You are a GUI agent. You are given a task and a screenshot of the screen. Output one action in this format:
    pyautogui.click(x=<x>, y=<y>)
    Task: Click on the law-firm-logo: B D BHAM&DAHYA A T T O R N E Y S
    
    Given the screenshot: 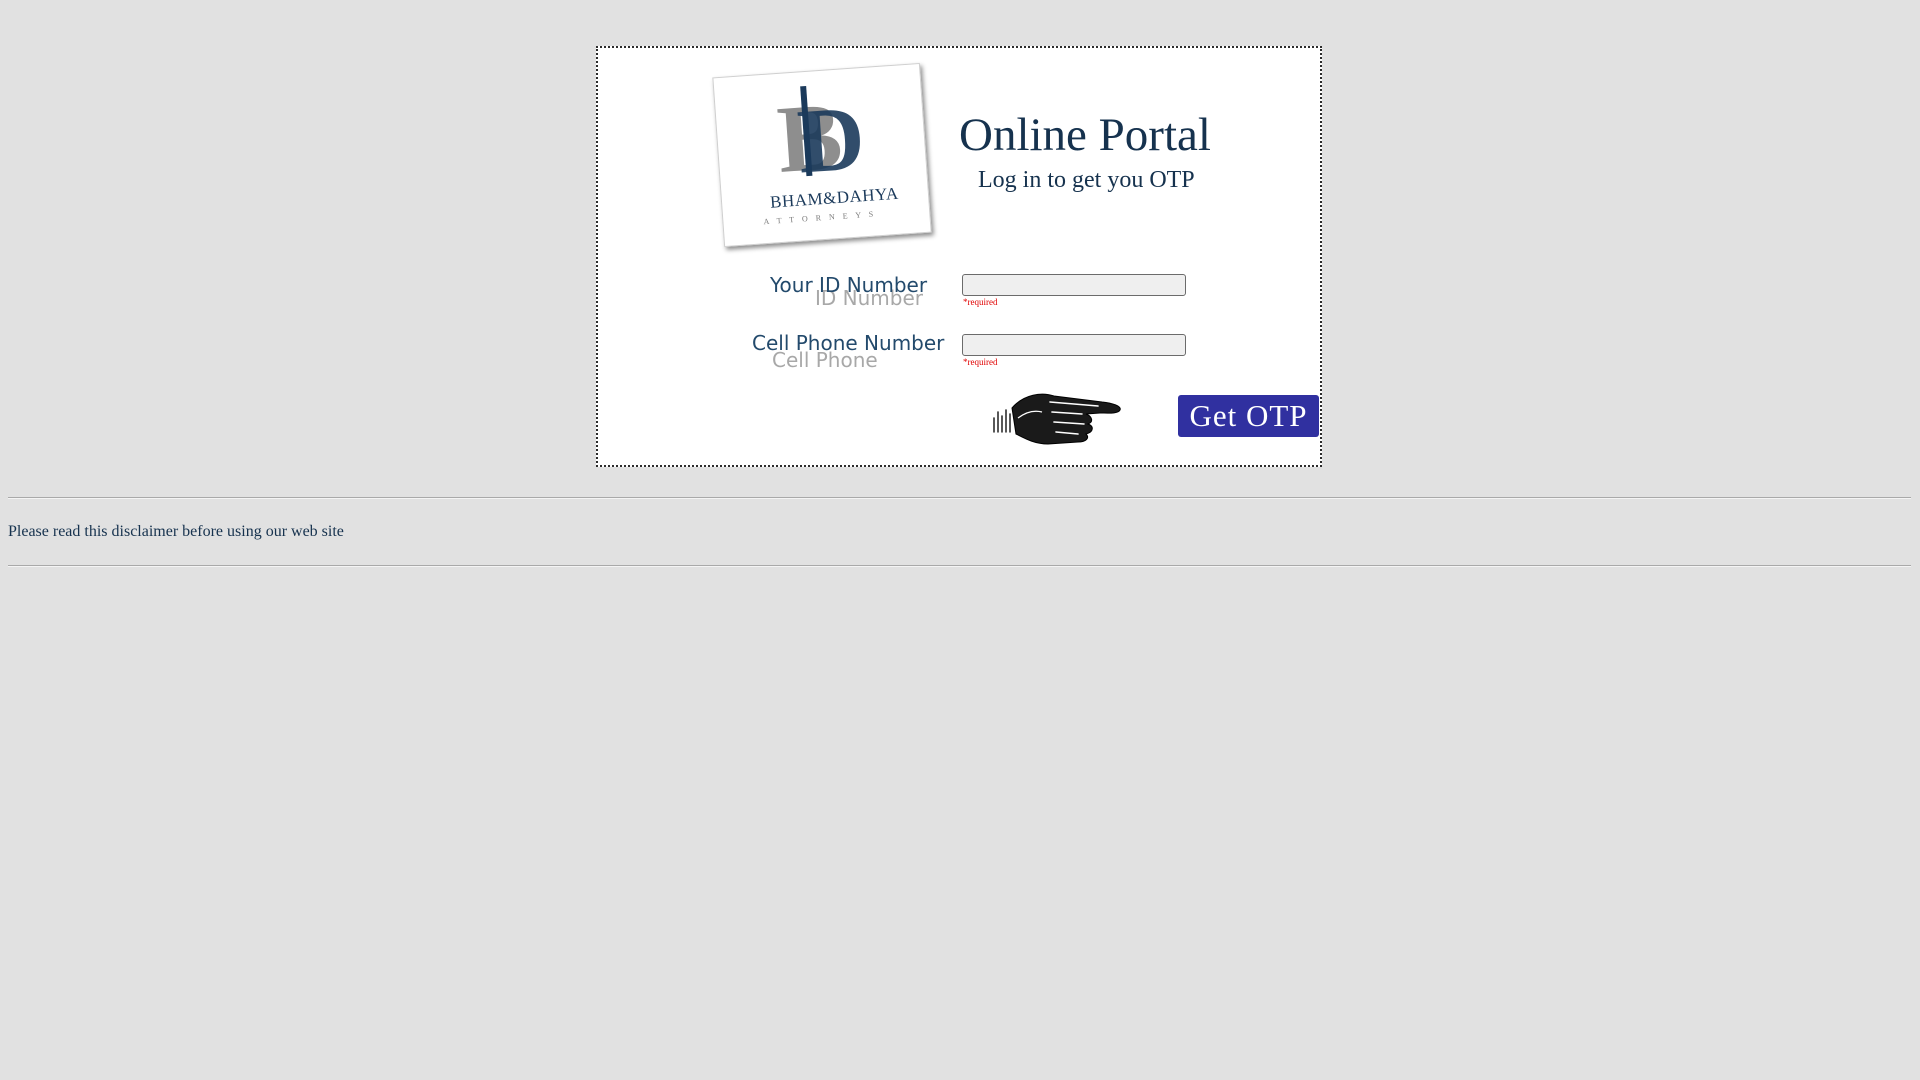 What is the action you would take?
    pyautogui.click(x=822, y=155)
    